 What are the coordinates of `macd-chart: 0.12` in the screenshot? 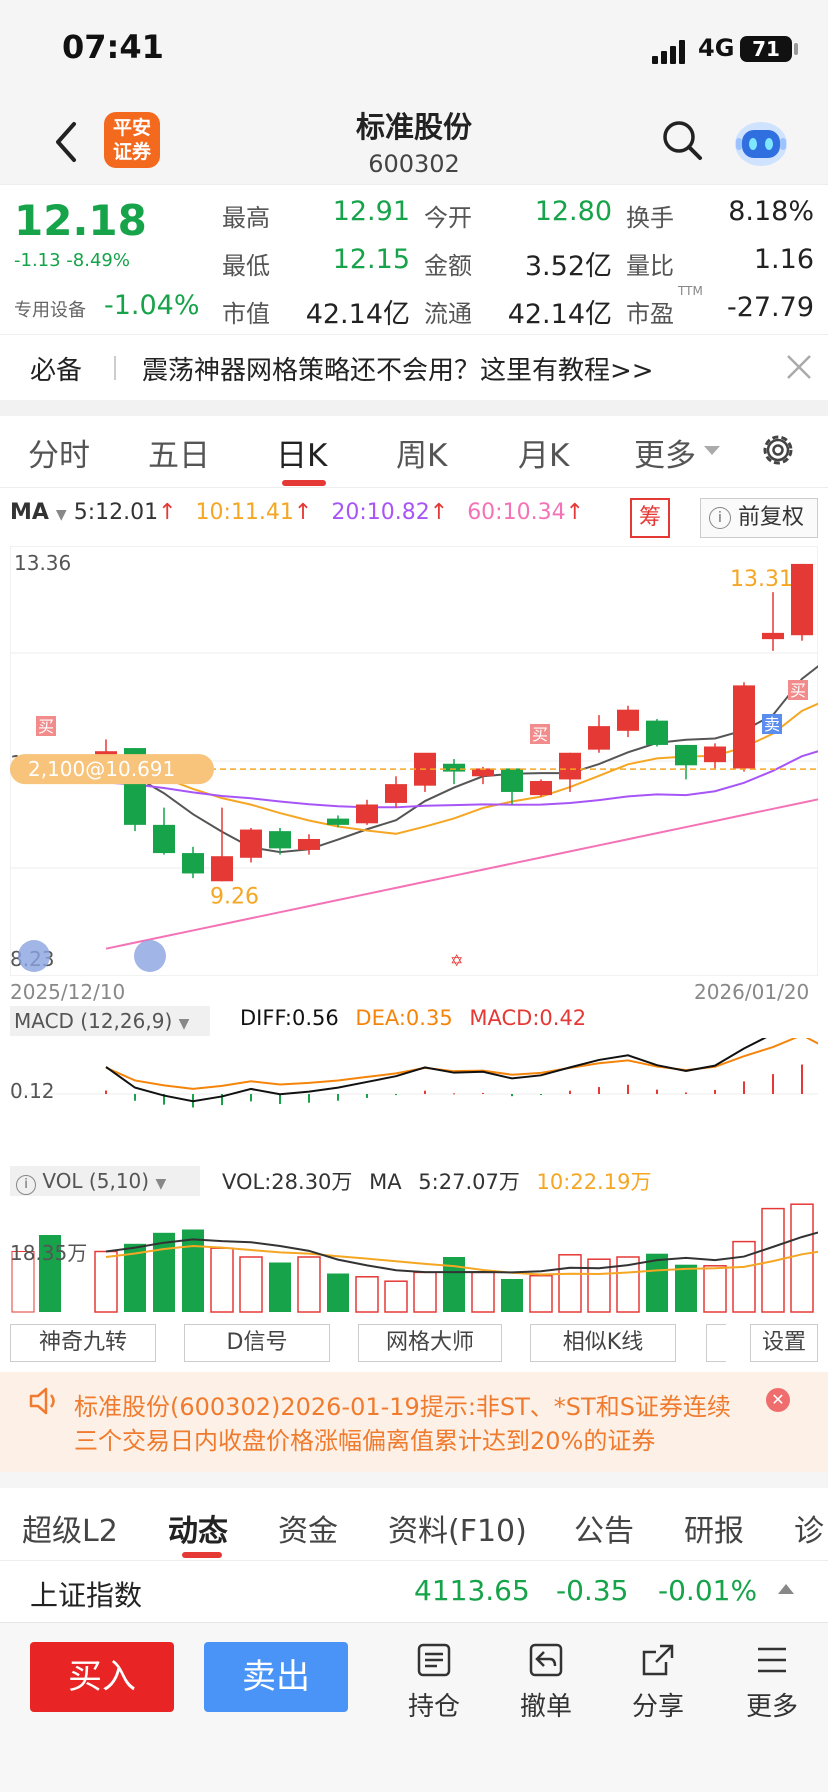 It's located at (414, 1094).